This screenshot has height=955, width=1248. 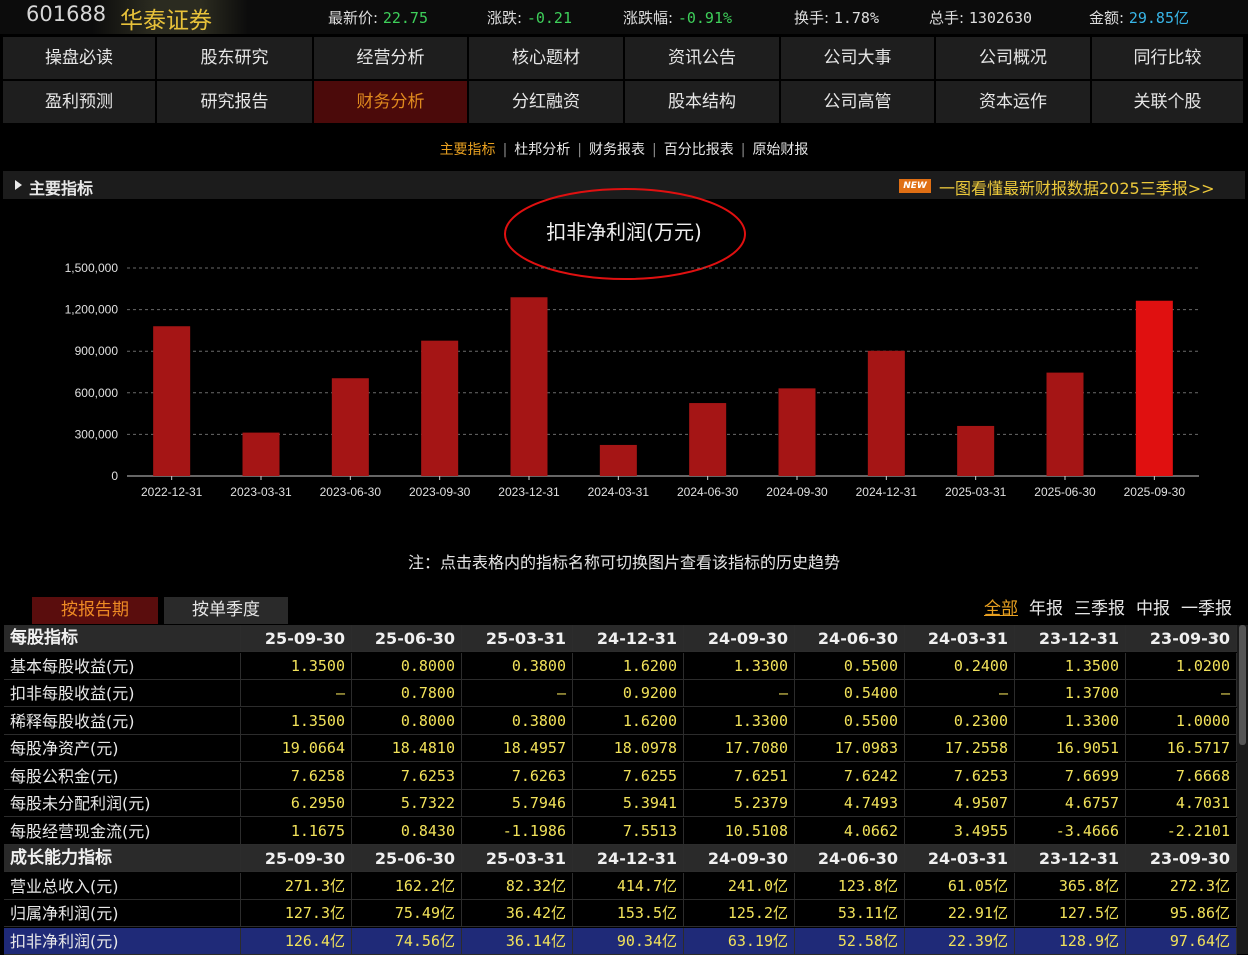 I want to click on tab-by-period: 按报告期, so click(x=95, y=610).